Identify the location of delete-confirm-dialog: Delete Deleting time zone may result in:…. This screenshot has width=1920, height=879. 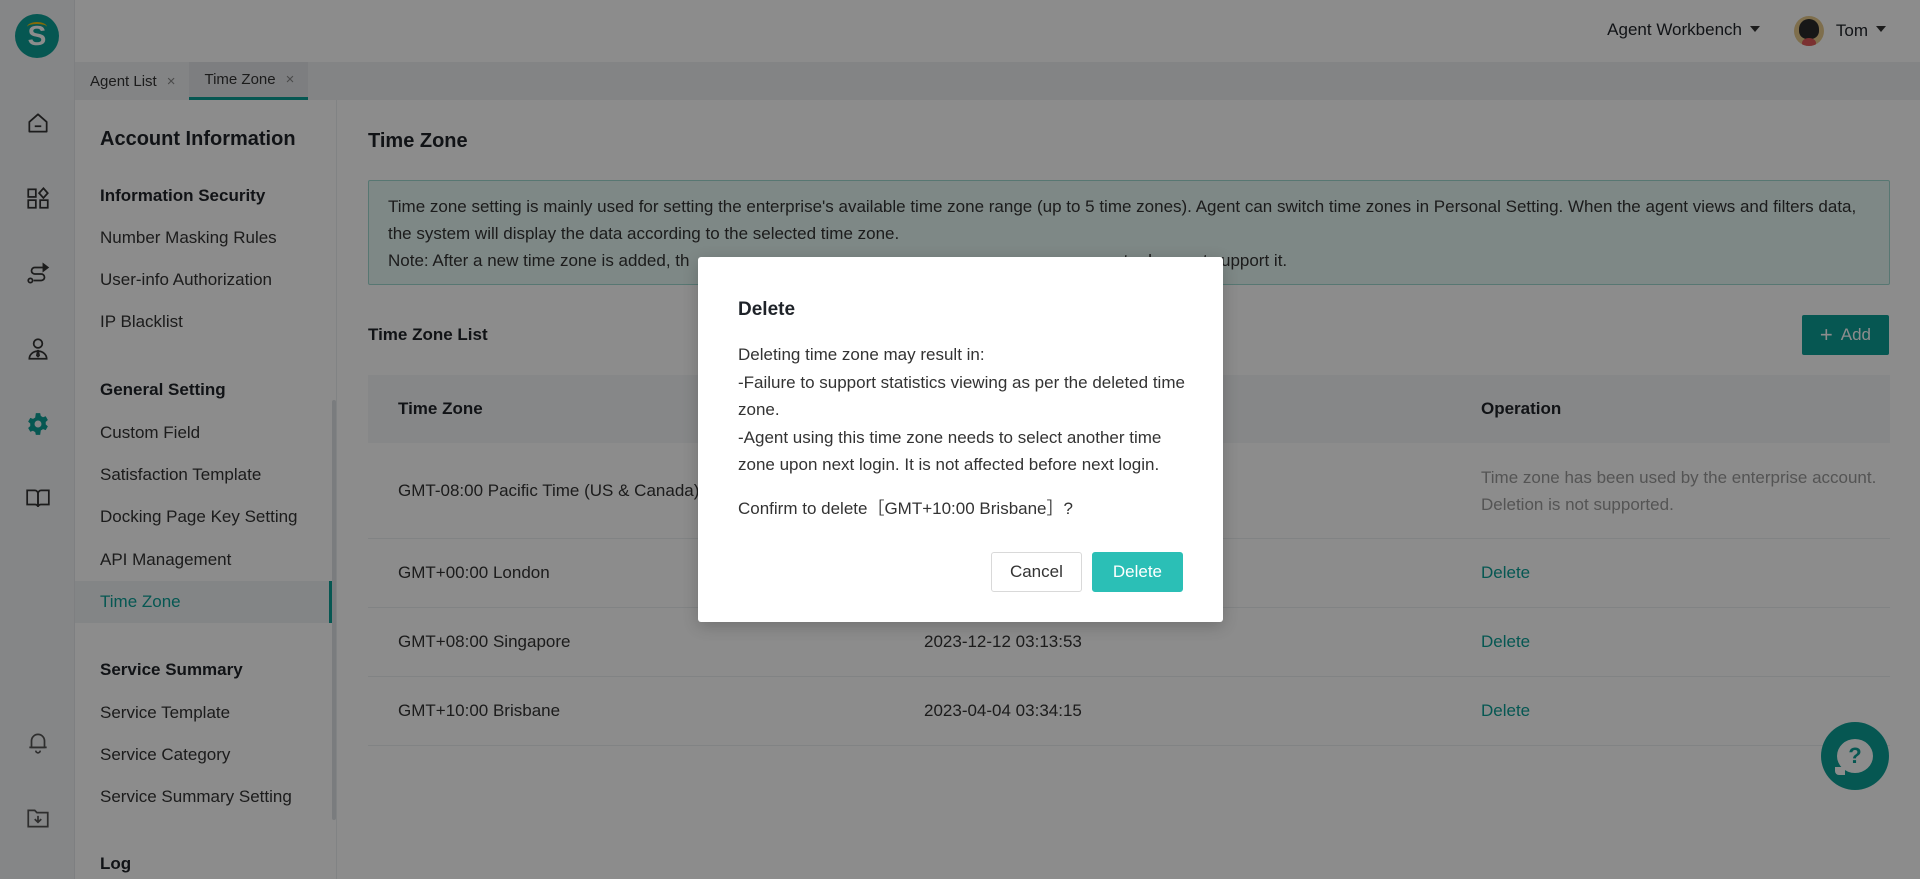
(960, 439).